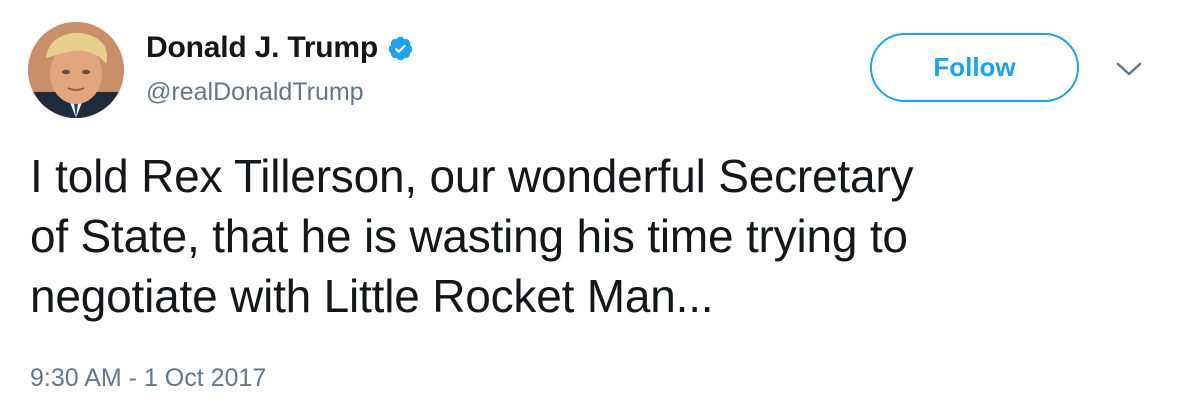 The height and width of the screenshot is (414, 1186). I want to click on follow-button: Follow, so click(974, 67).